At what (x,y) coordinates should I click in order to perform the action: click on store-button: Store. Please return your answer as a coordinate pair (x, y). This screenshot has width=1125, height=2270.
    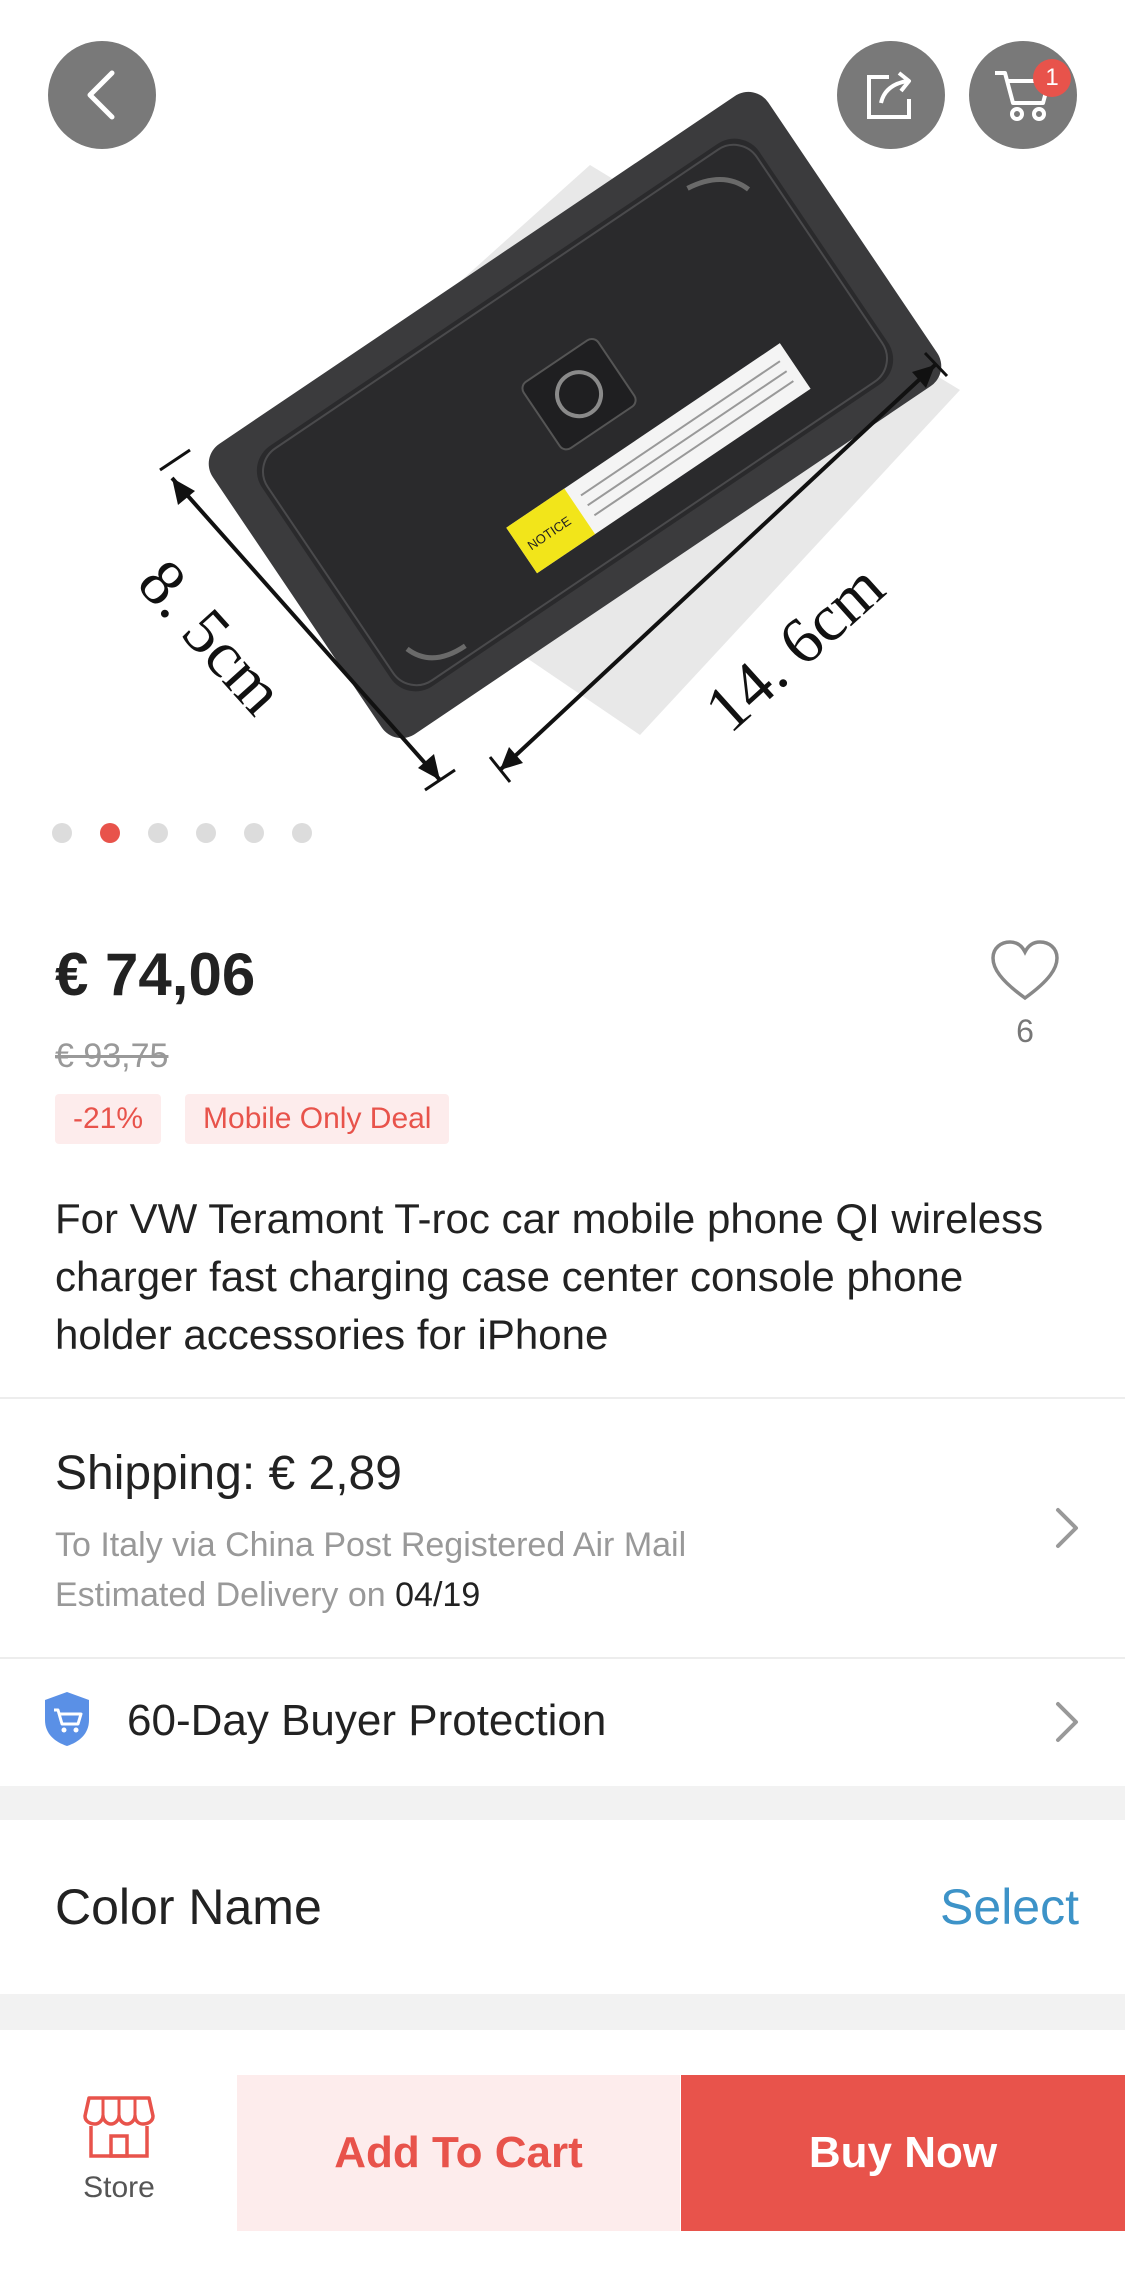
    Looking at the image, I should click on (119, 2149).